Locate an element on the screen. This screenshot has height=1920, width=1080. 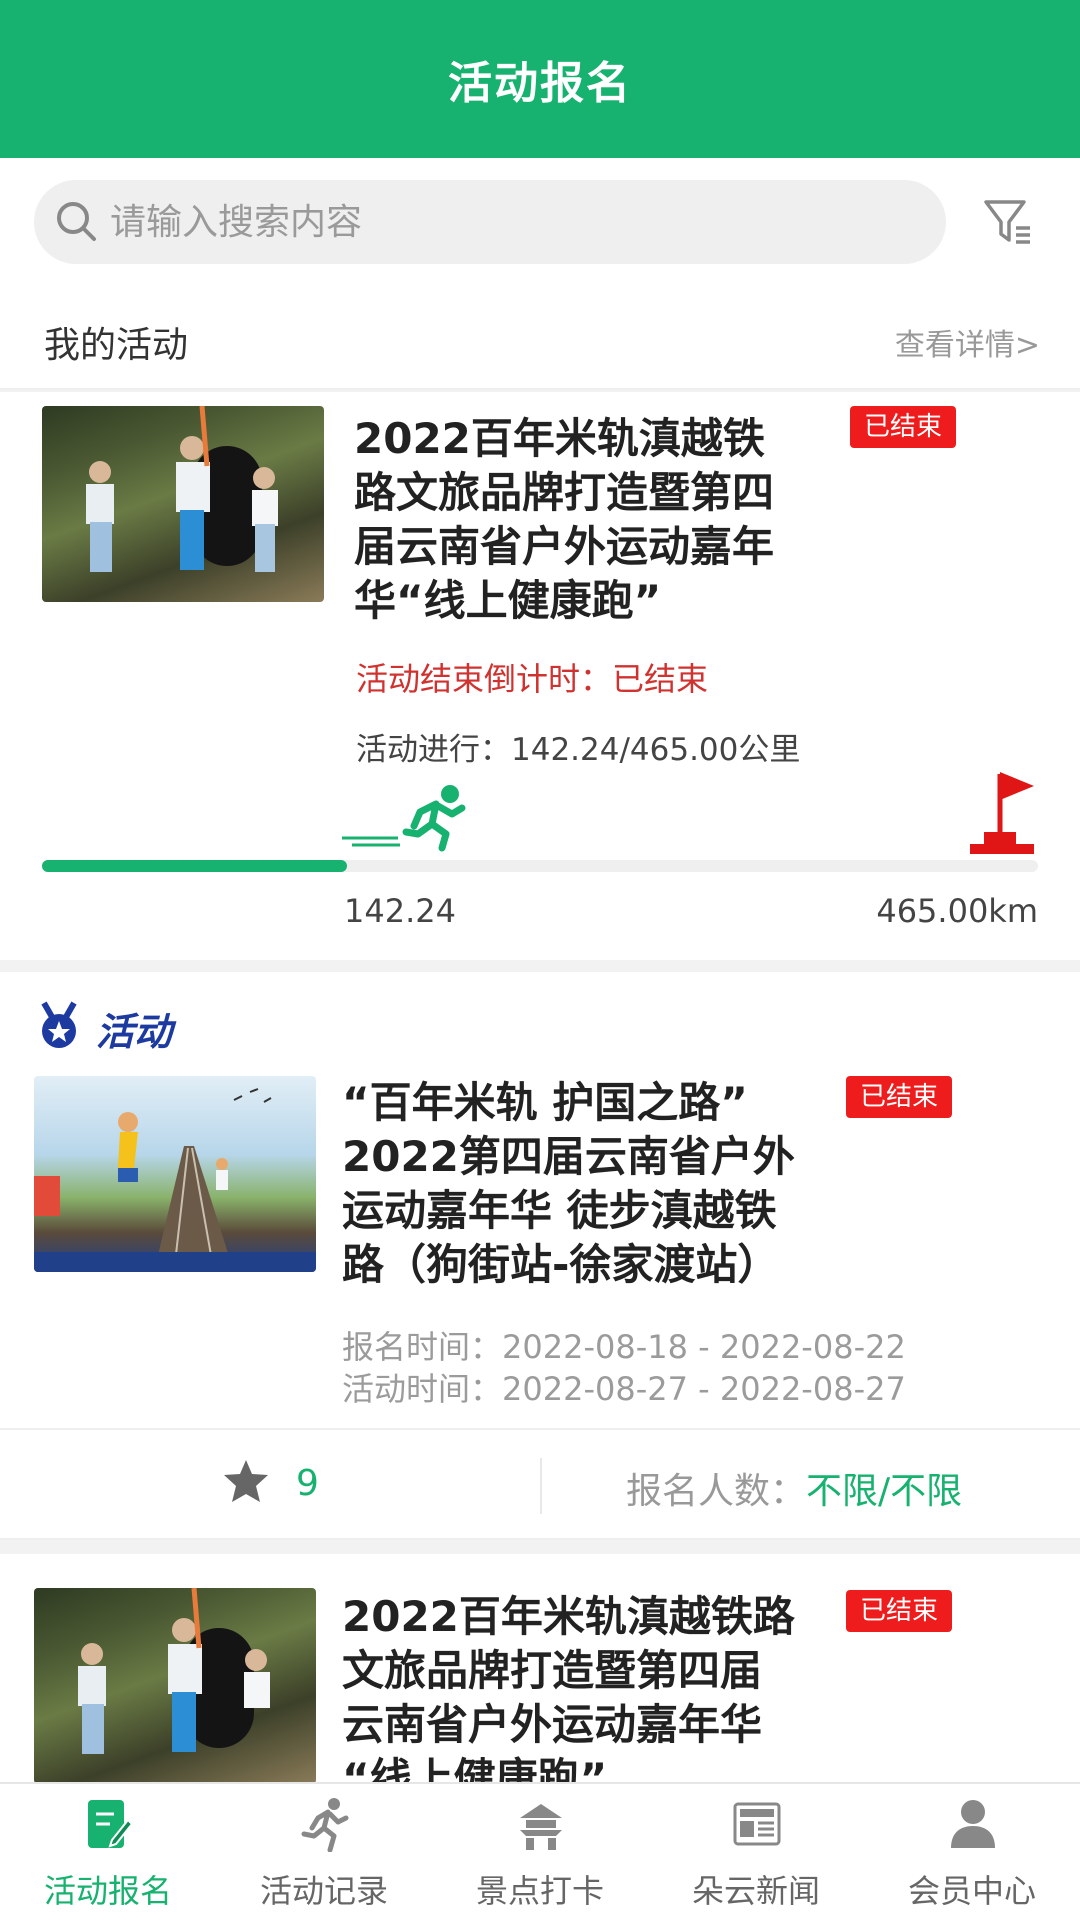
activity-section-header: 活动 is located at coordinates (104, 1028).